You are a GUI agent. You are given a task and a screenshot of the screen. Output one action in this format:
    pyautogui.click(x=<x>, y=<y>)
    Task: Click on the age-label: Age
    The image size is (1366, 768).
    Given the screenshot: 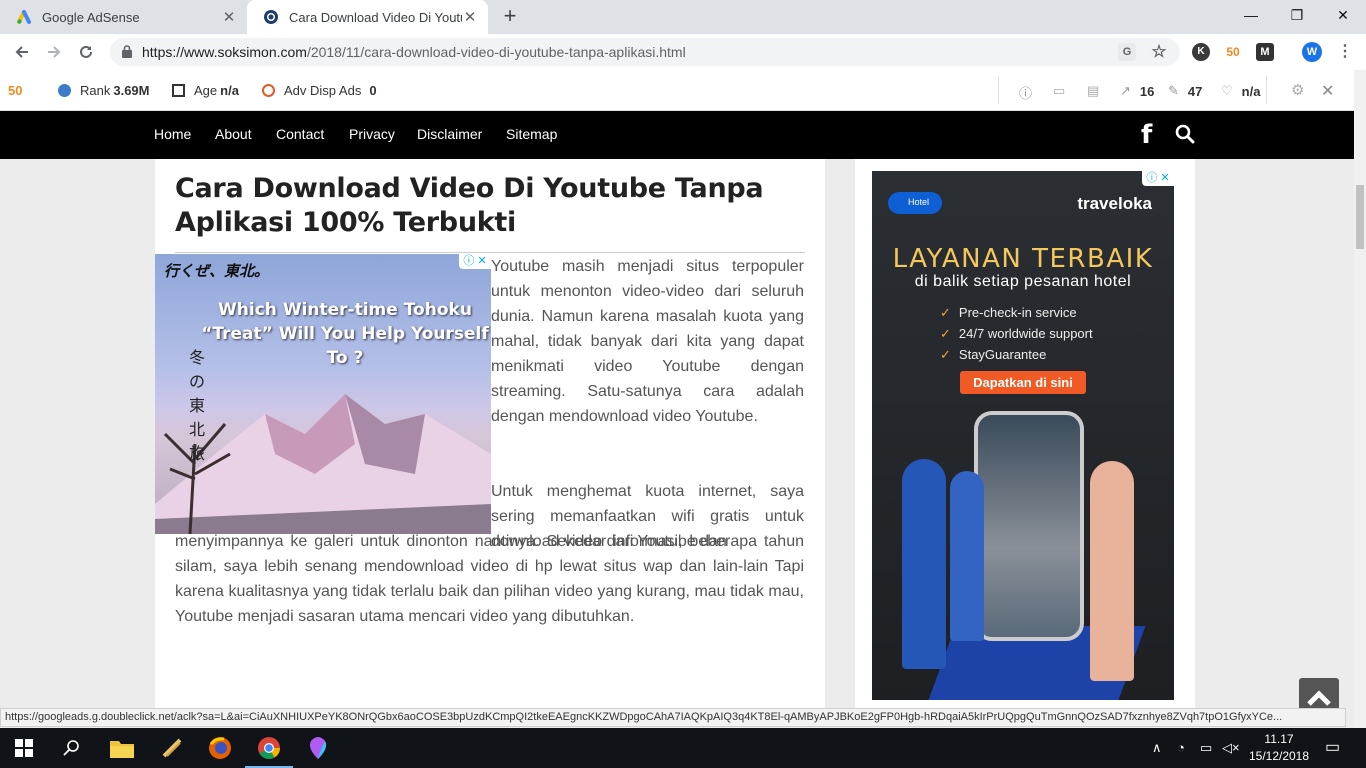 What is the action you would take?
    pyautogui.click(x=206, y=90)
    